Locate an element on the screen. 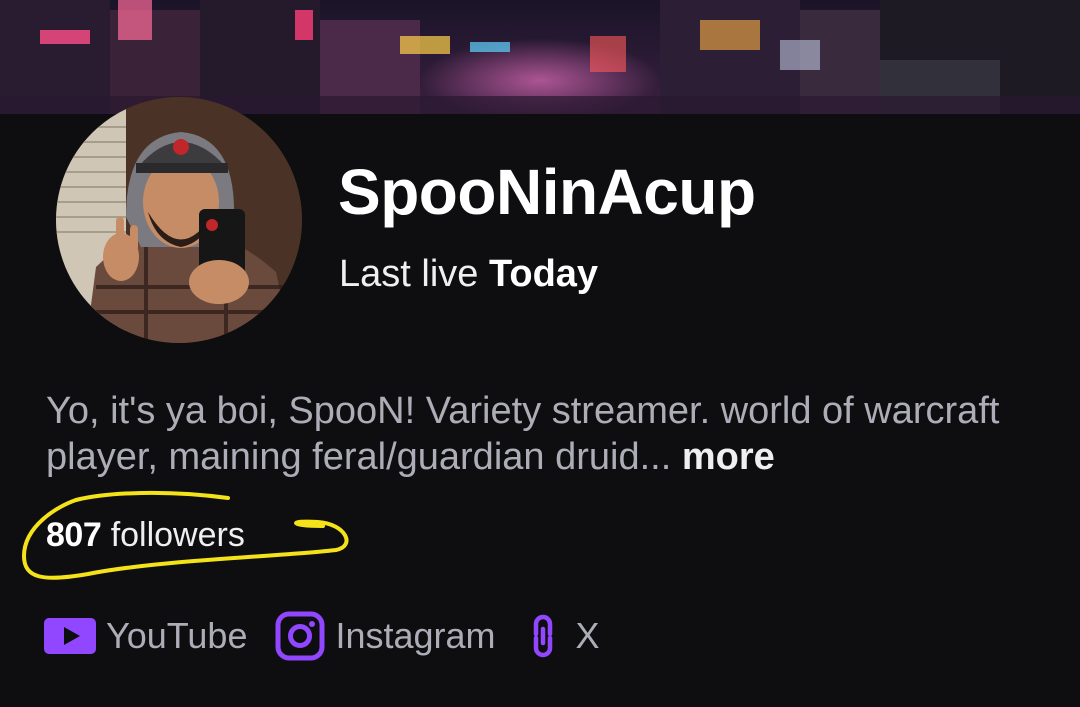 The height and width of the screenshot is (707, 1080). followers-label: followers is located at coordinates (177, 535).